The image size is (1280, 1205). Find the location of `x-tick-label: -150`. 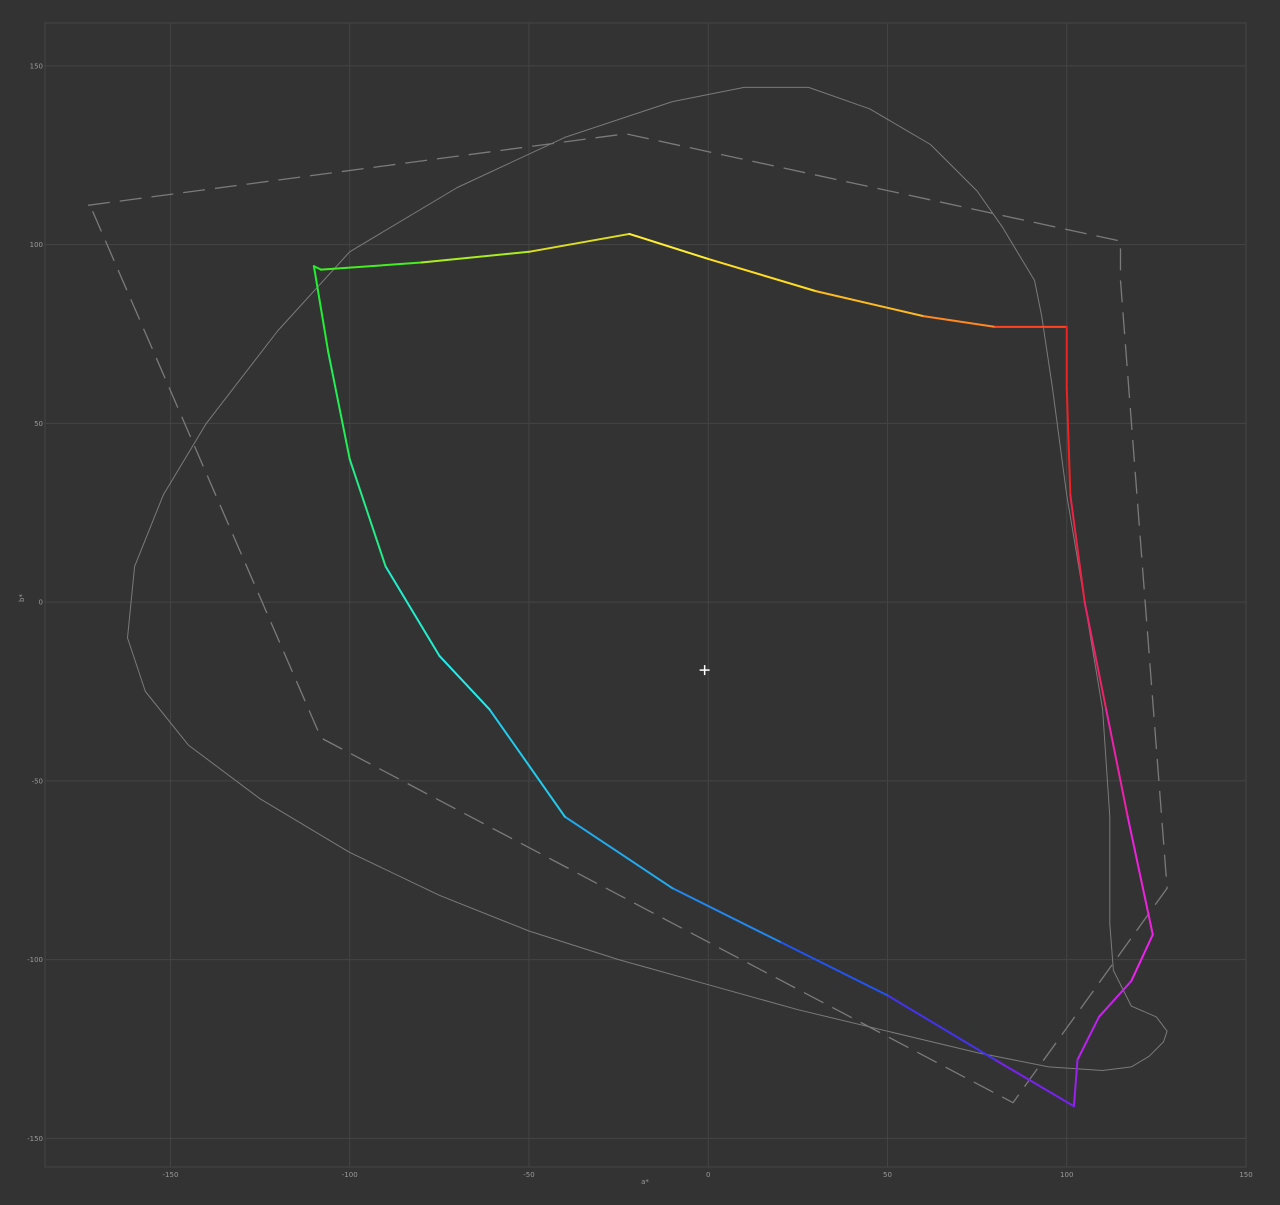

x-tick-label: -150 is located at coordinates (171, 1175).